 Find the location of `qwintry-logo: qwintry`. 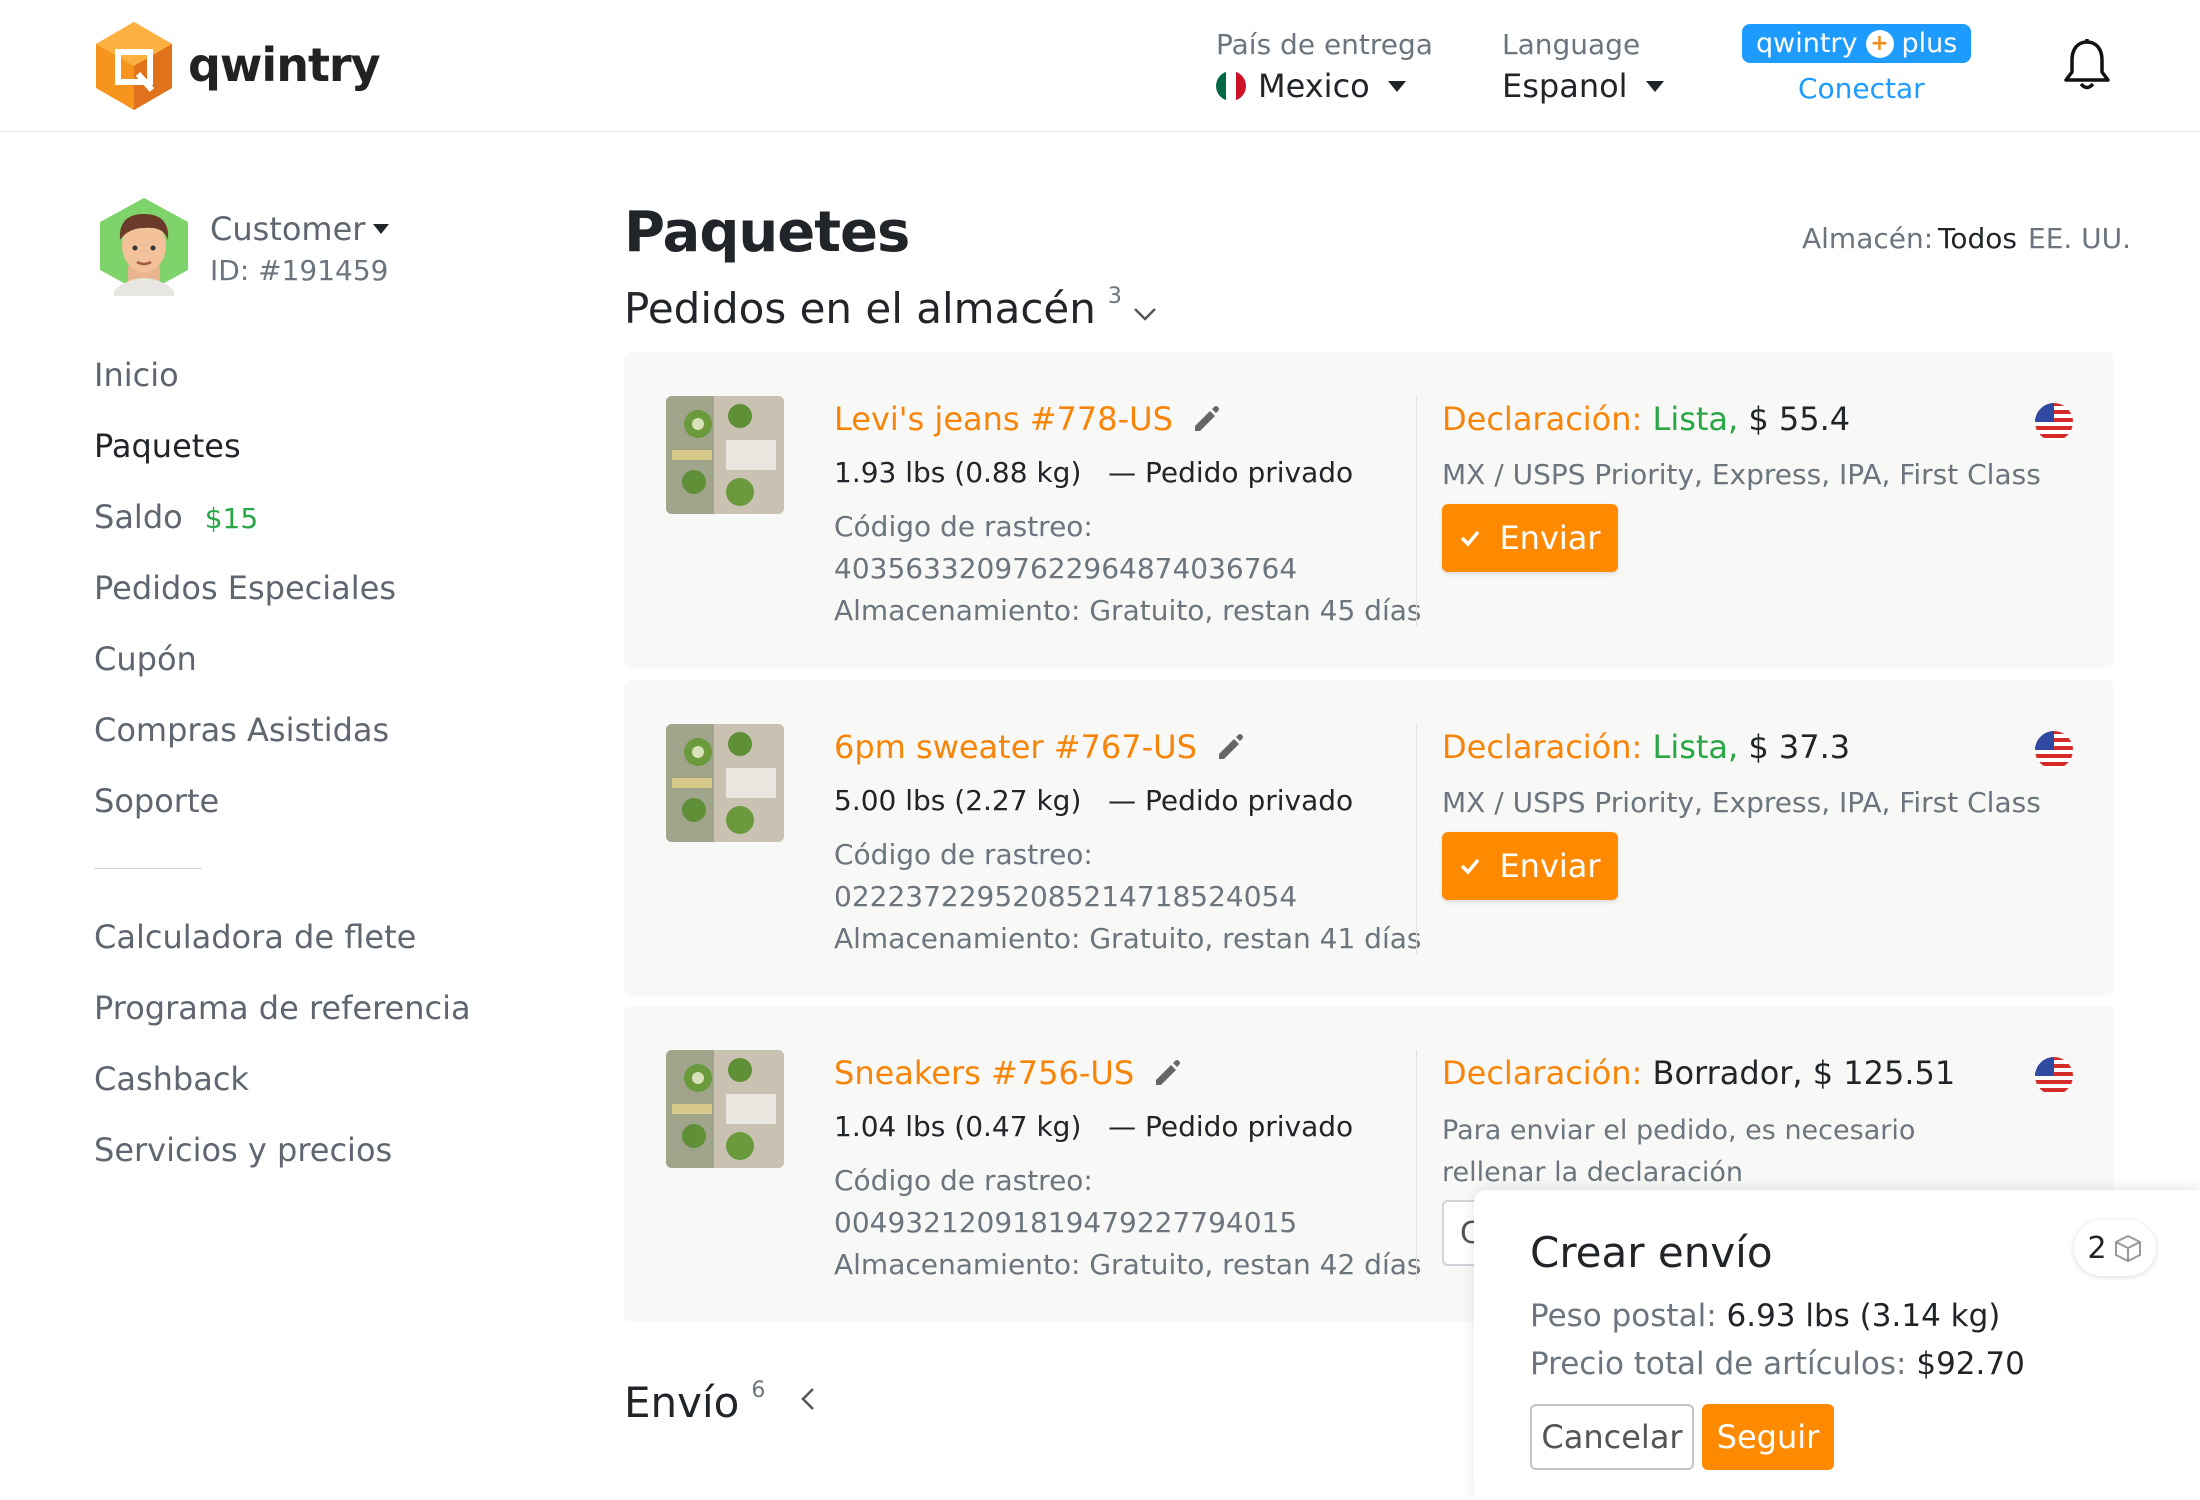

qwintry-logo: qwintry is located at coordinates (236, 65).